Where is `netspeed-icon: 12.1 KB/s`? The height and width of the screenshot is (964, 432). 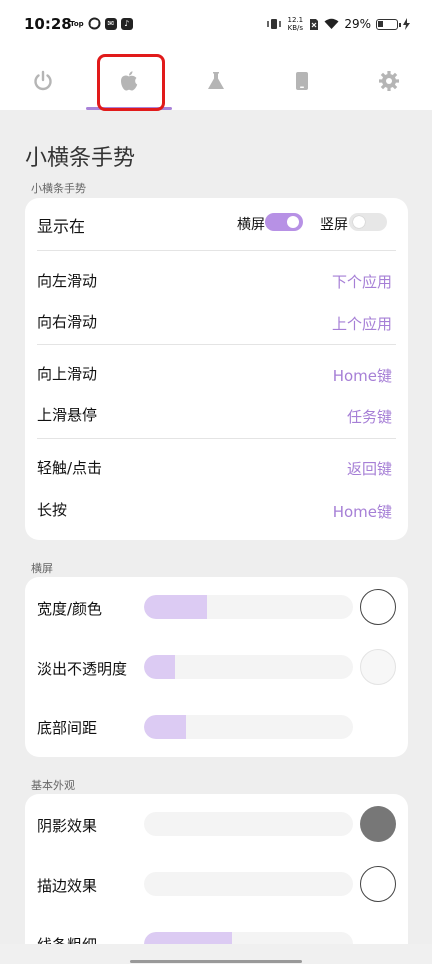
netspeed-icon: 12.1 KB/s is located at coordinates (295, 24).